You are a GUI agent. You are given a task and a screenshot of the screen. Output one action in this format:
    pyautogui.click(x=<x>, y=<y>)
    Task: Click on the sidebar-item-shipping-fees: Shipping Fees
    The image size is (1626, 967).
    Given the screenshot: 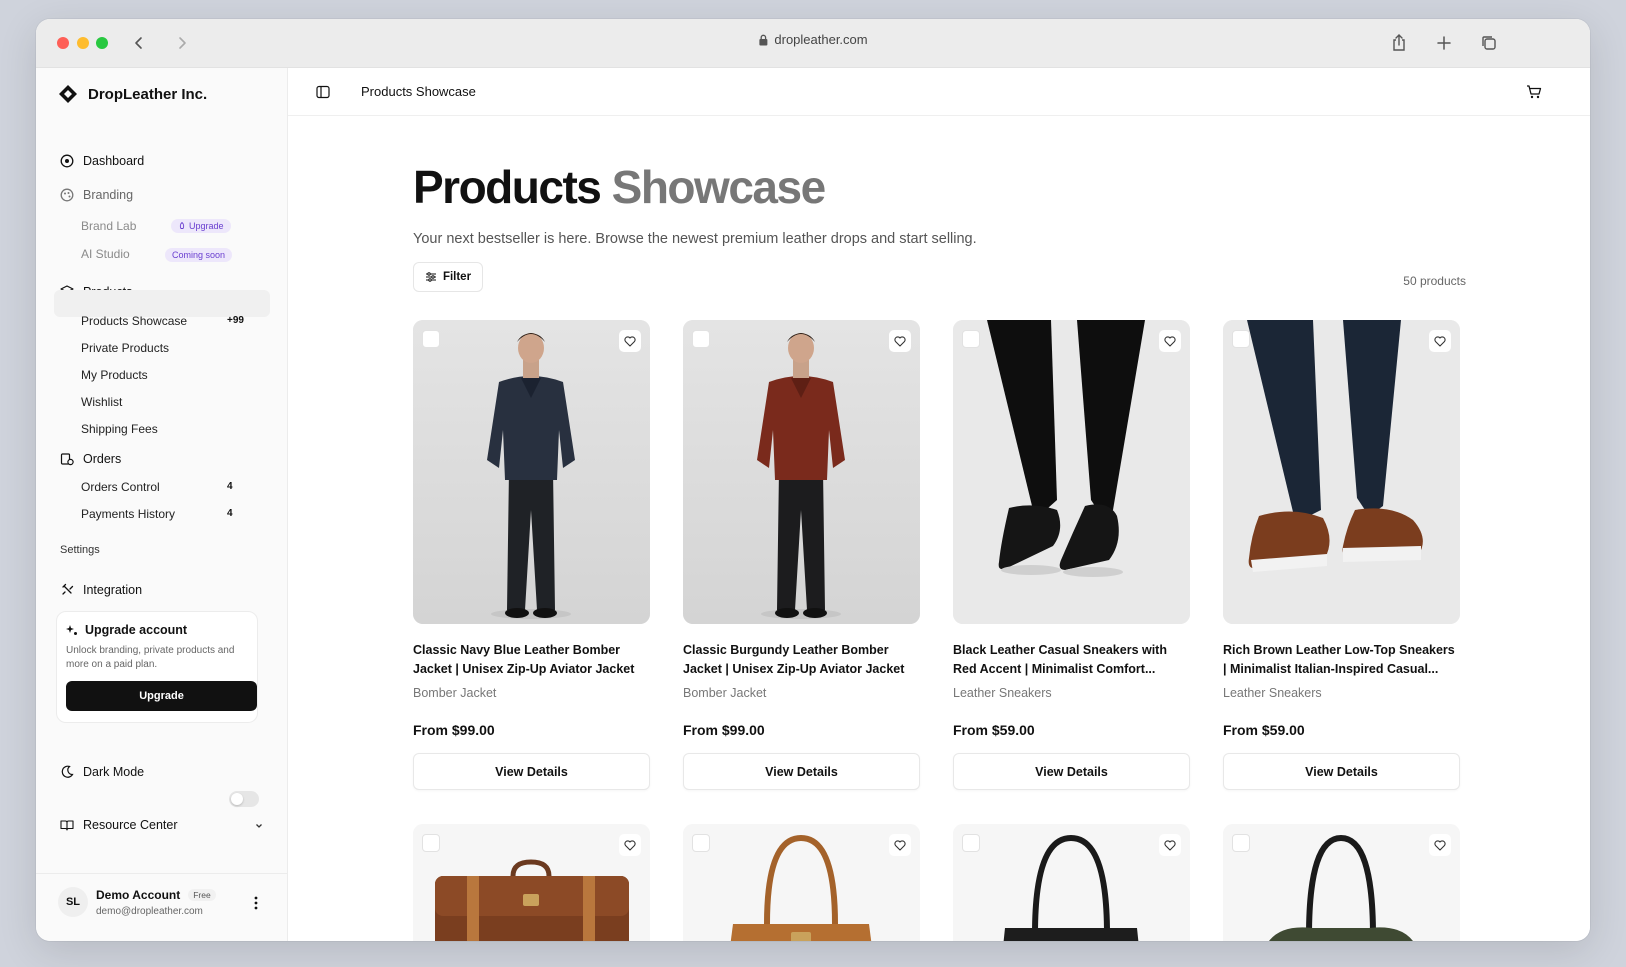 What is the action you would take?
    pyautogui.click(x=119, y=429)
    